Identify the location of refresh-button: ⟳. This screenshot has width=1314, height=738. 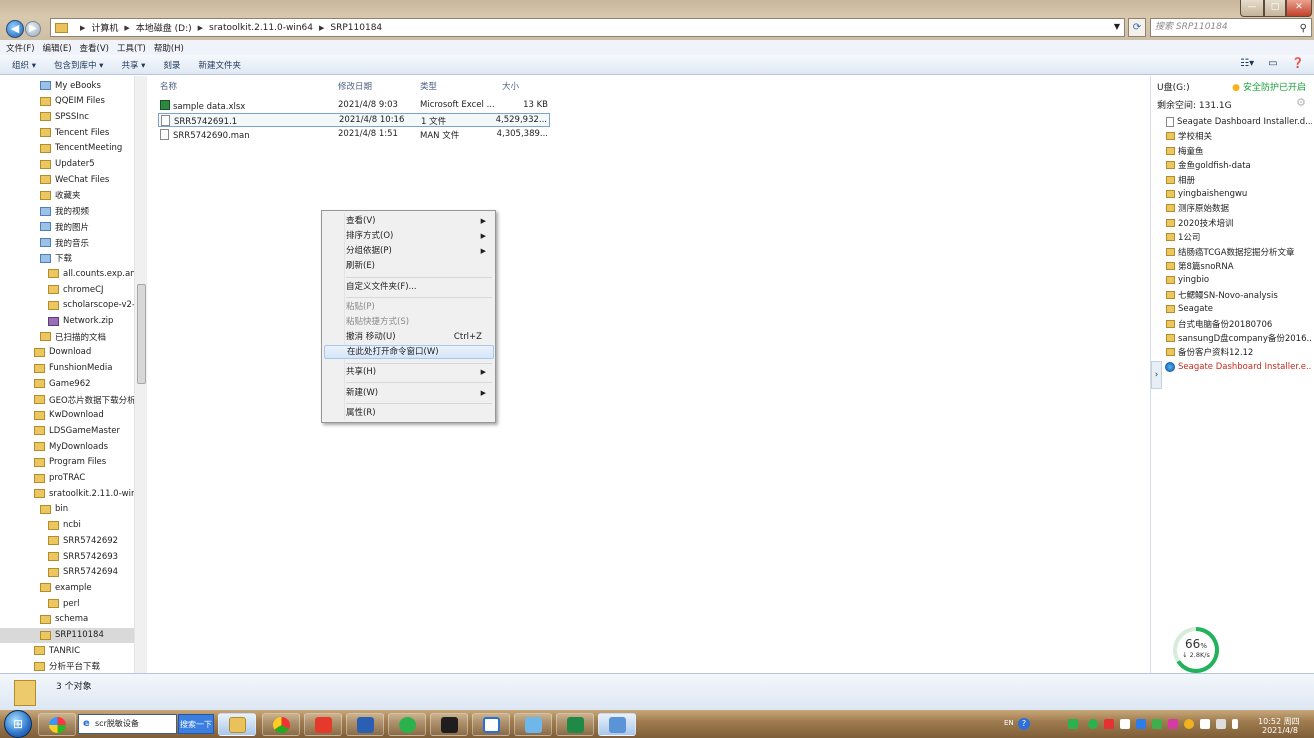
(1137, 27).